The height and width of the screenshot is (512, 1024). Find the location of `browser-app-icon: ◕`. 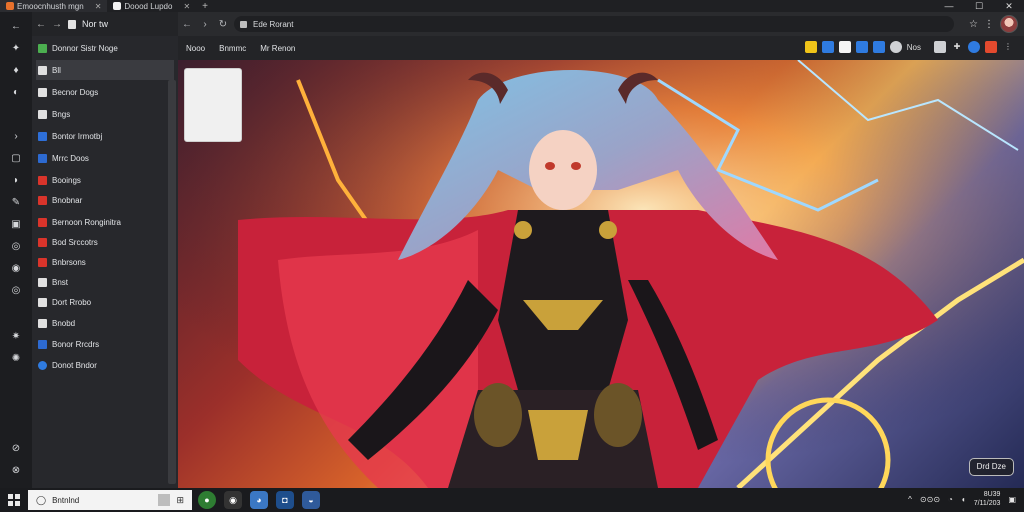

browser-app-icon: ◕ is located at coordinates (259, 500).